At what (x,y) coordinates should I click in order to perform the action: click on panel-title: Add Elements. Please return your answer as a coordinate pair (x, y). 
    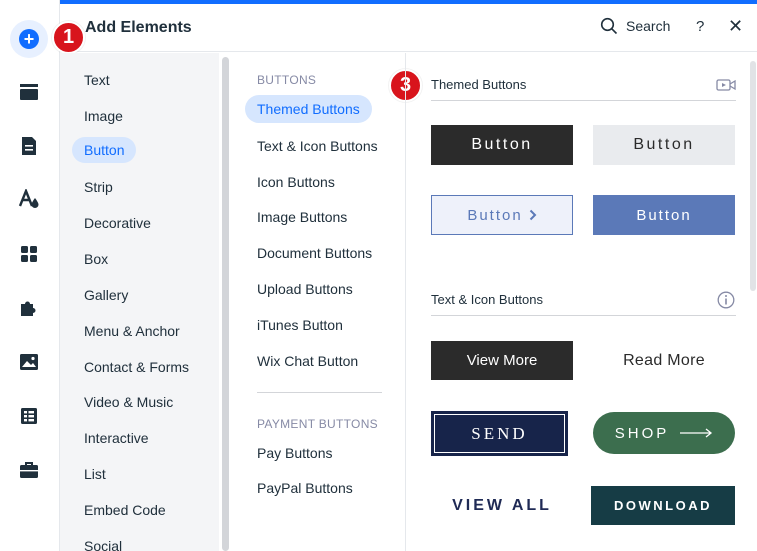
    Looking at the image, I should click on (138, 27).